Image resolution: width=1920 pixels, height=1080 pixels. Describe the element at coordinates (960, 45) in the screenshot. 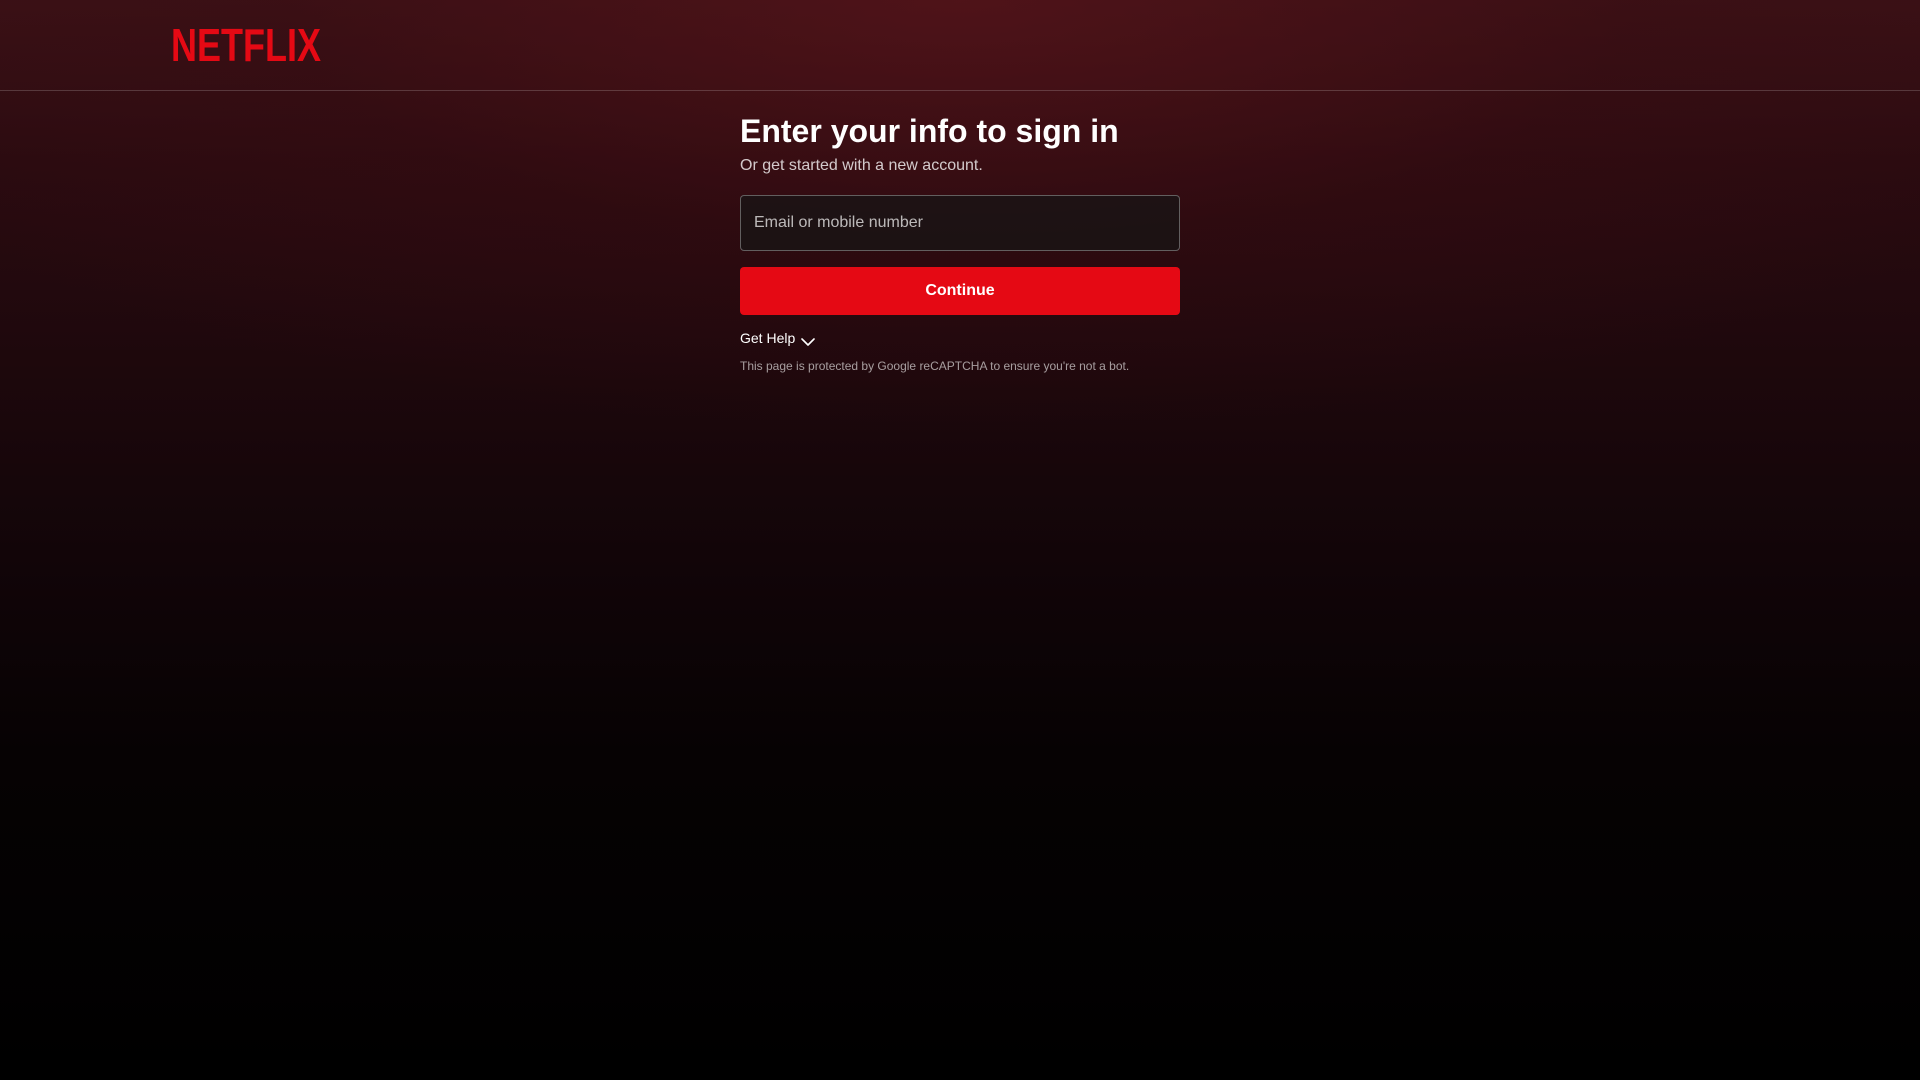

I see `site-header: NETFLIX` at that location.